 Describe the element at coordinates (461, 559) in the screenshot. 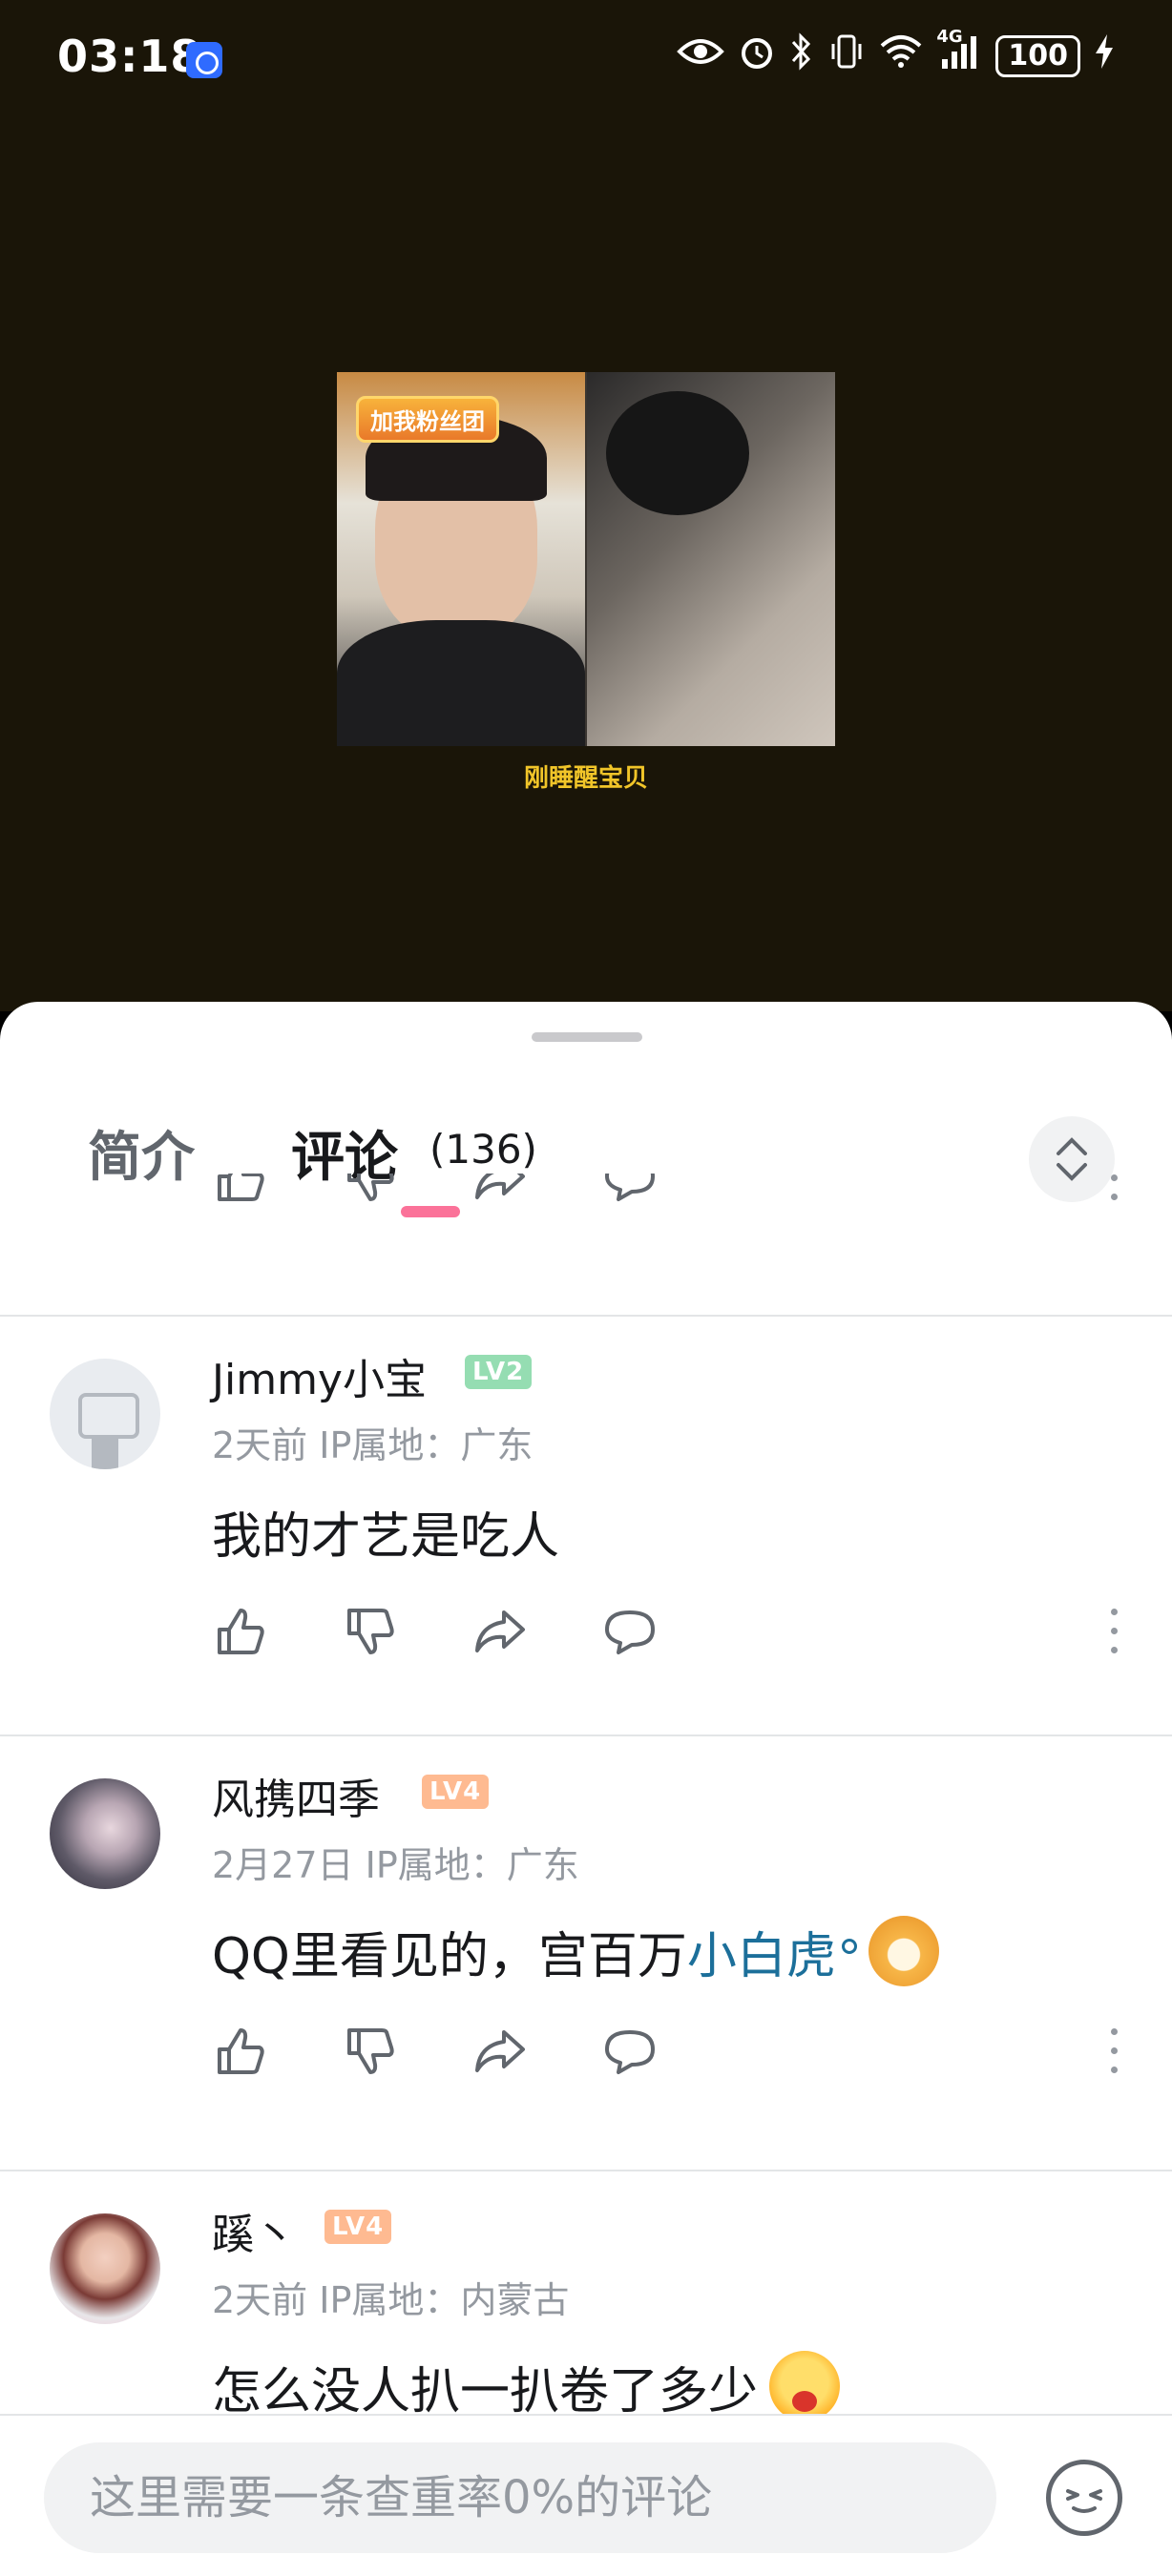

I see `video-left-panel: 加我粉丝团` at that location.